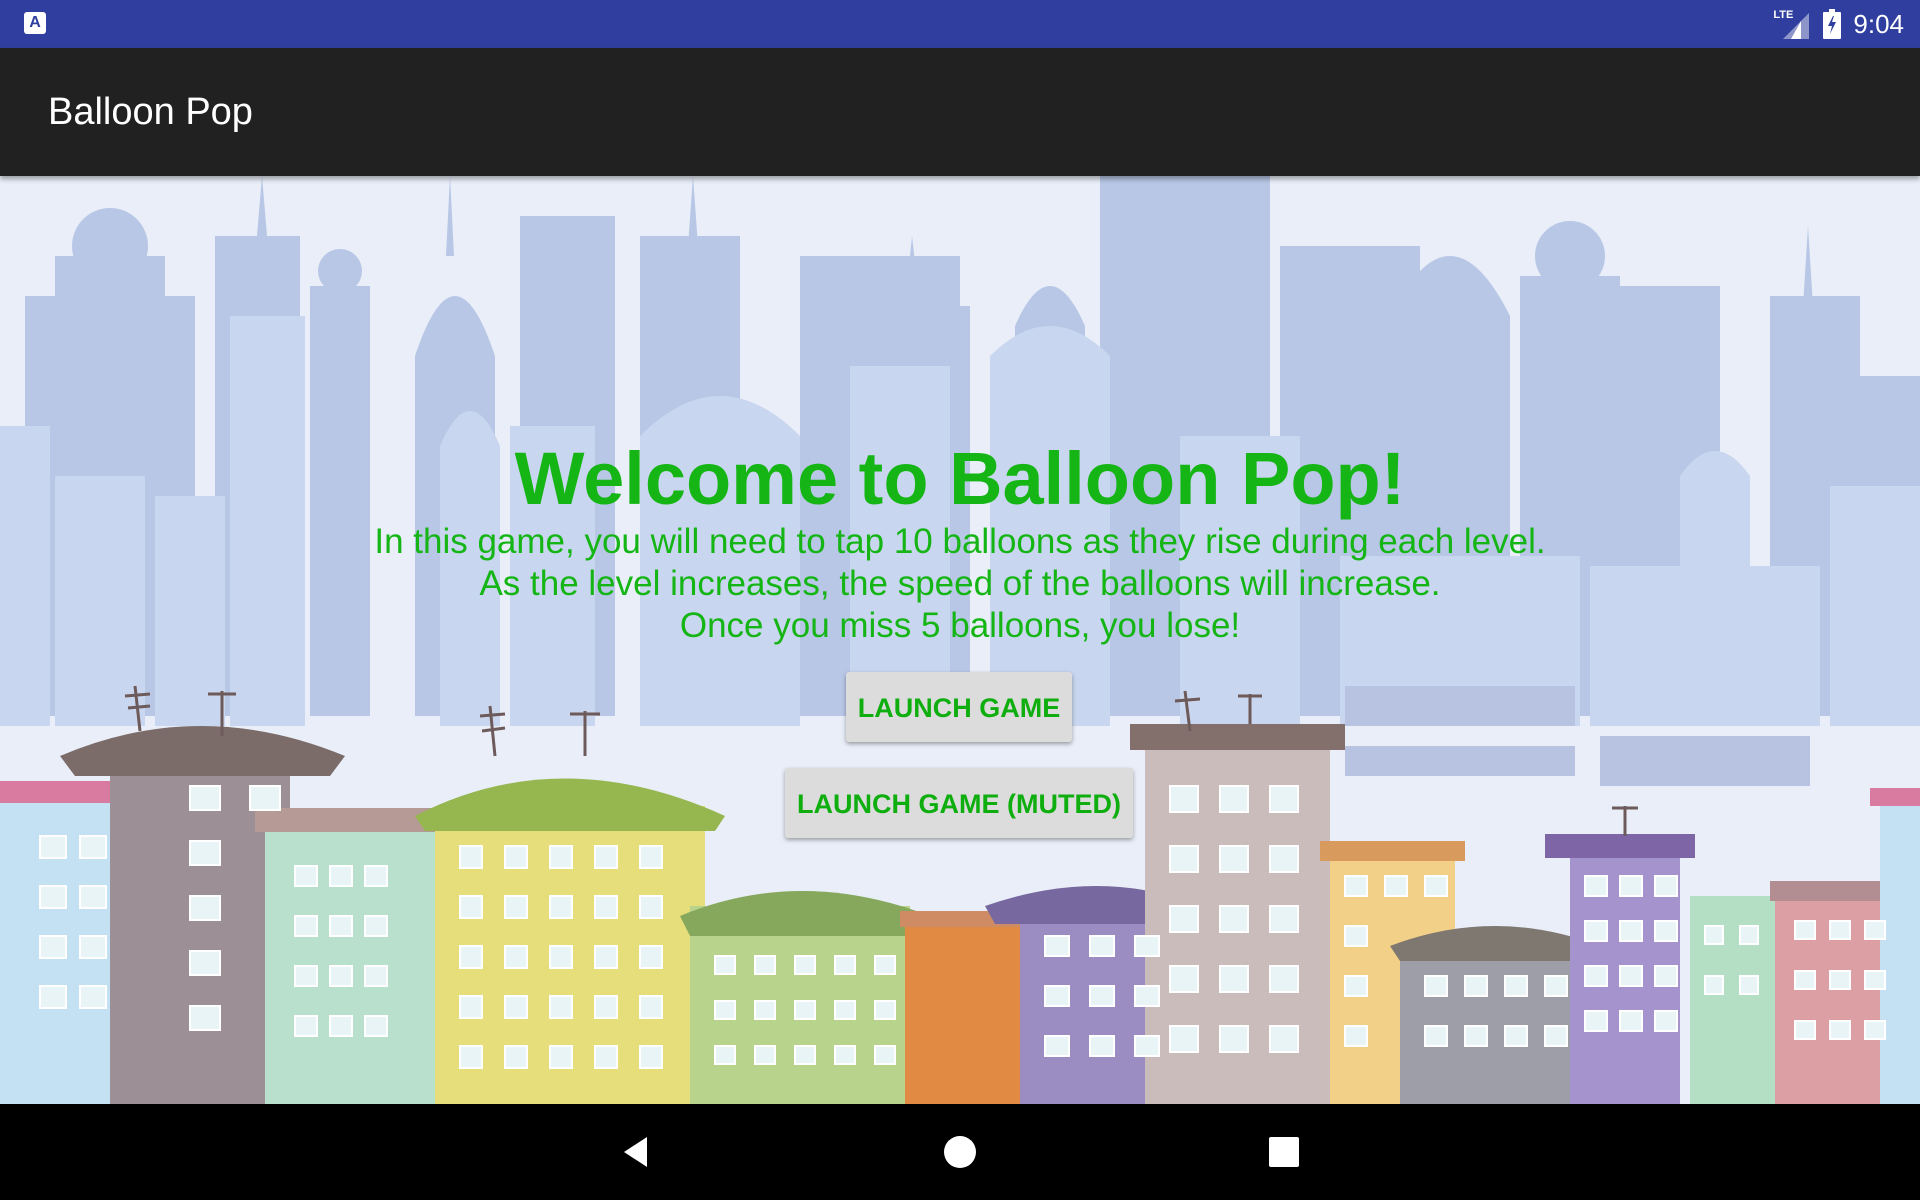 The image size is (1920, 1200). What do you see at coordinates (1792, 24) in the screenshot?
I see `lte-signal-icon: LTE` at bounding box center [1792, 24].